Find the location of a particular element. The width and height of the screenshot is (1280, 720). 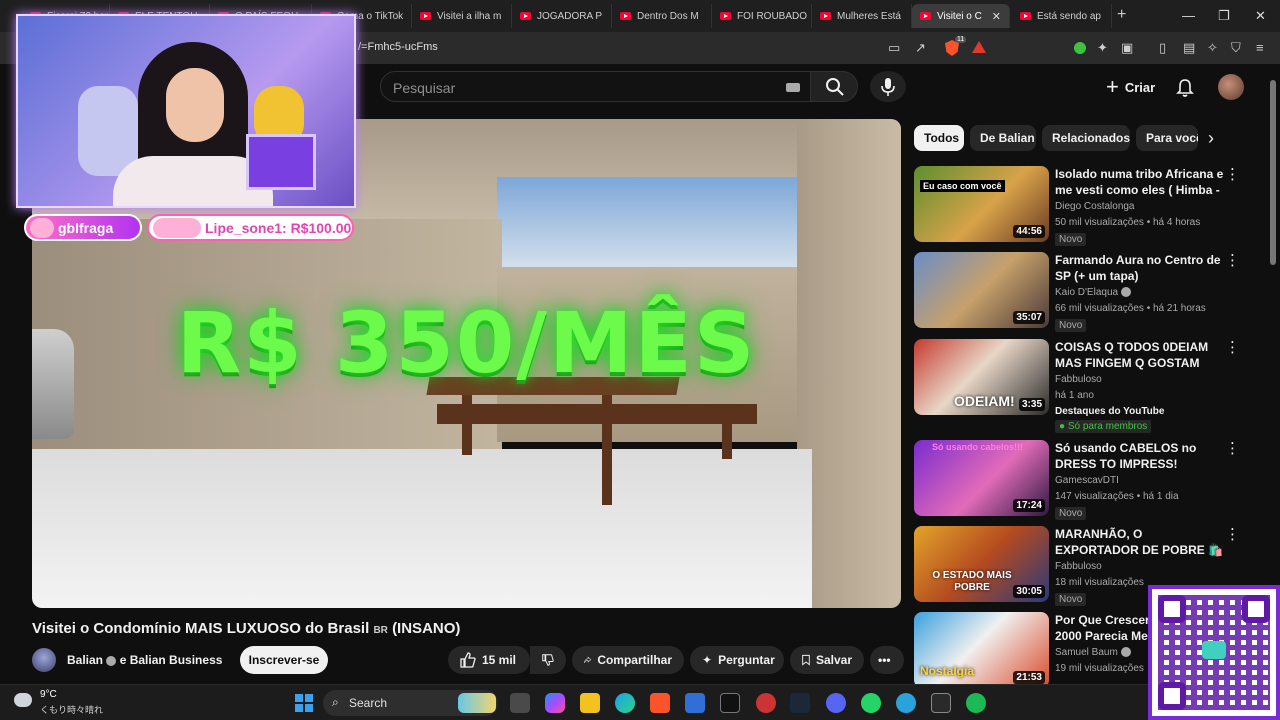

video-thumbnail: ODEIAM! 3:35 is located at coordinates (981, 377).